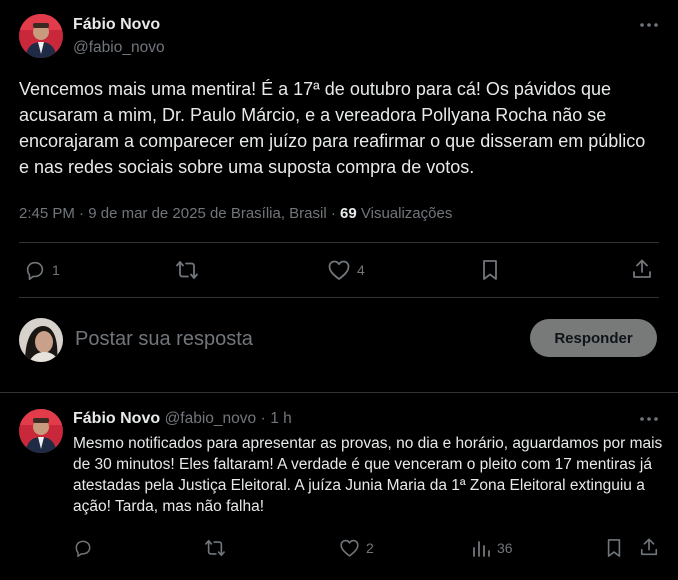  I want to click on bookmark-action, so click(490, 270).